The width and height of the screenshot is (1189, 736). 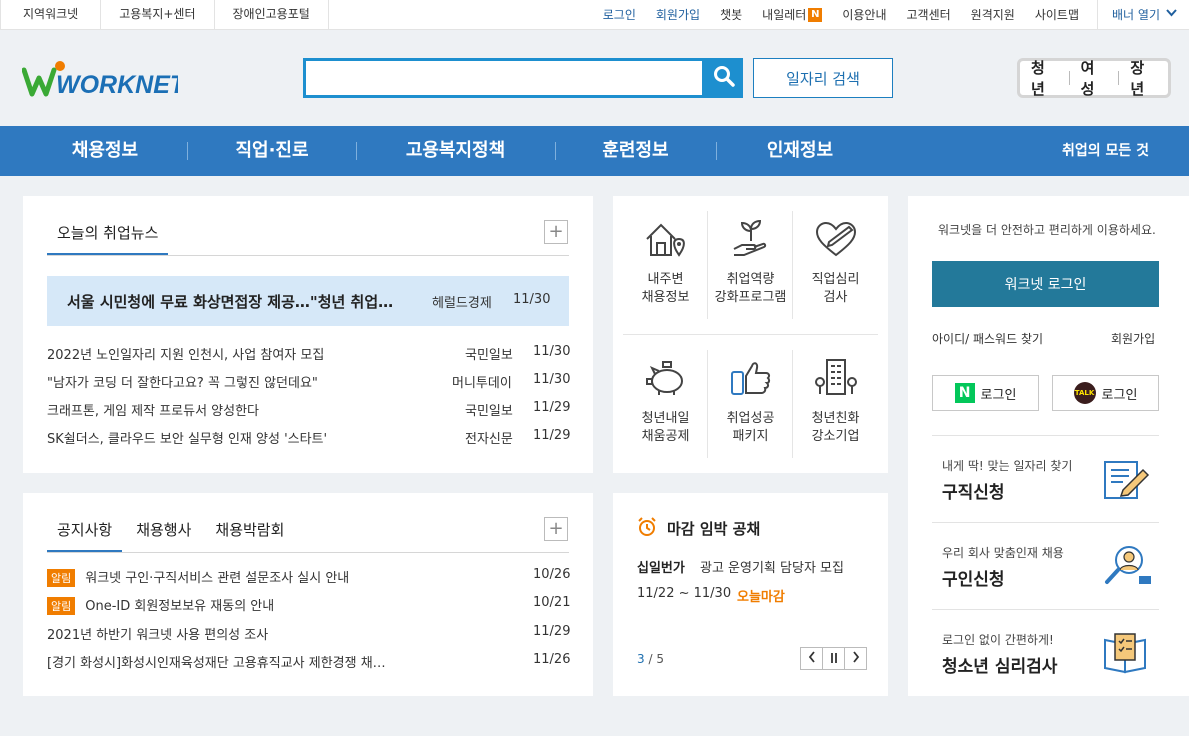 What do you see at coordinates (823, 78) in the screenshot?
I see `job-search-button: 일자리 검색` at bounding box center [823, 78].